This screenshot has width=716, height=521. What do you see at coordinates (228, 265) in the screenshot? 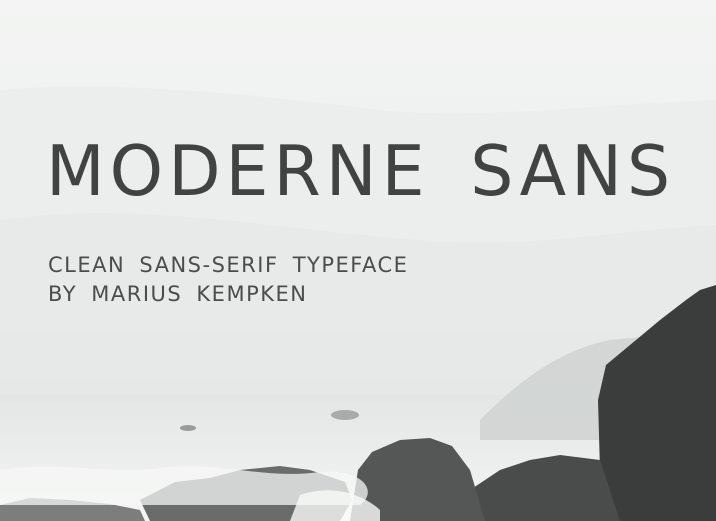
I see `subtitle-description: CLEAN SANS-SERIF TYPEFACE` at bounding box center [228, 265].